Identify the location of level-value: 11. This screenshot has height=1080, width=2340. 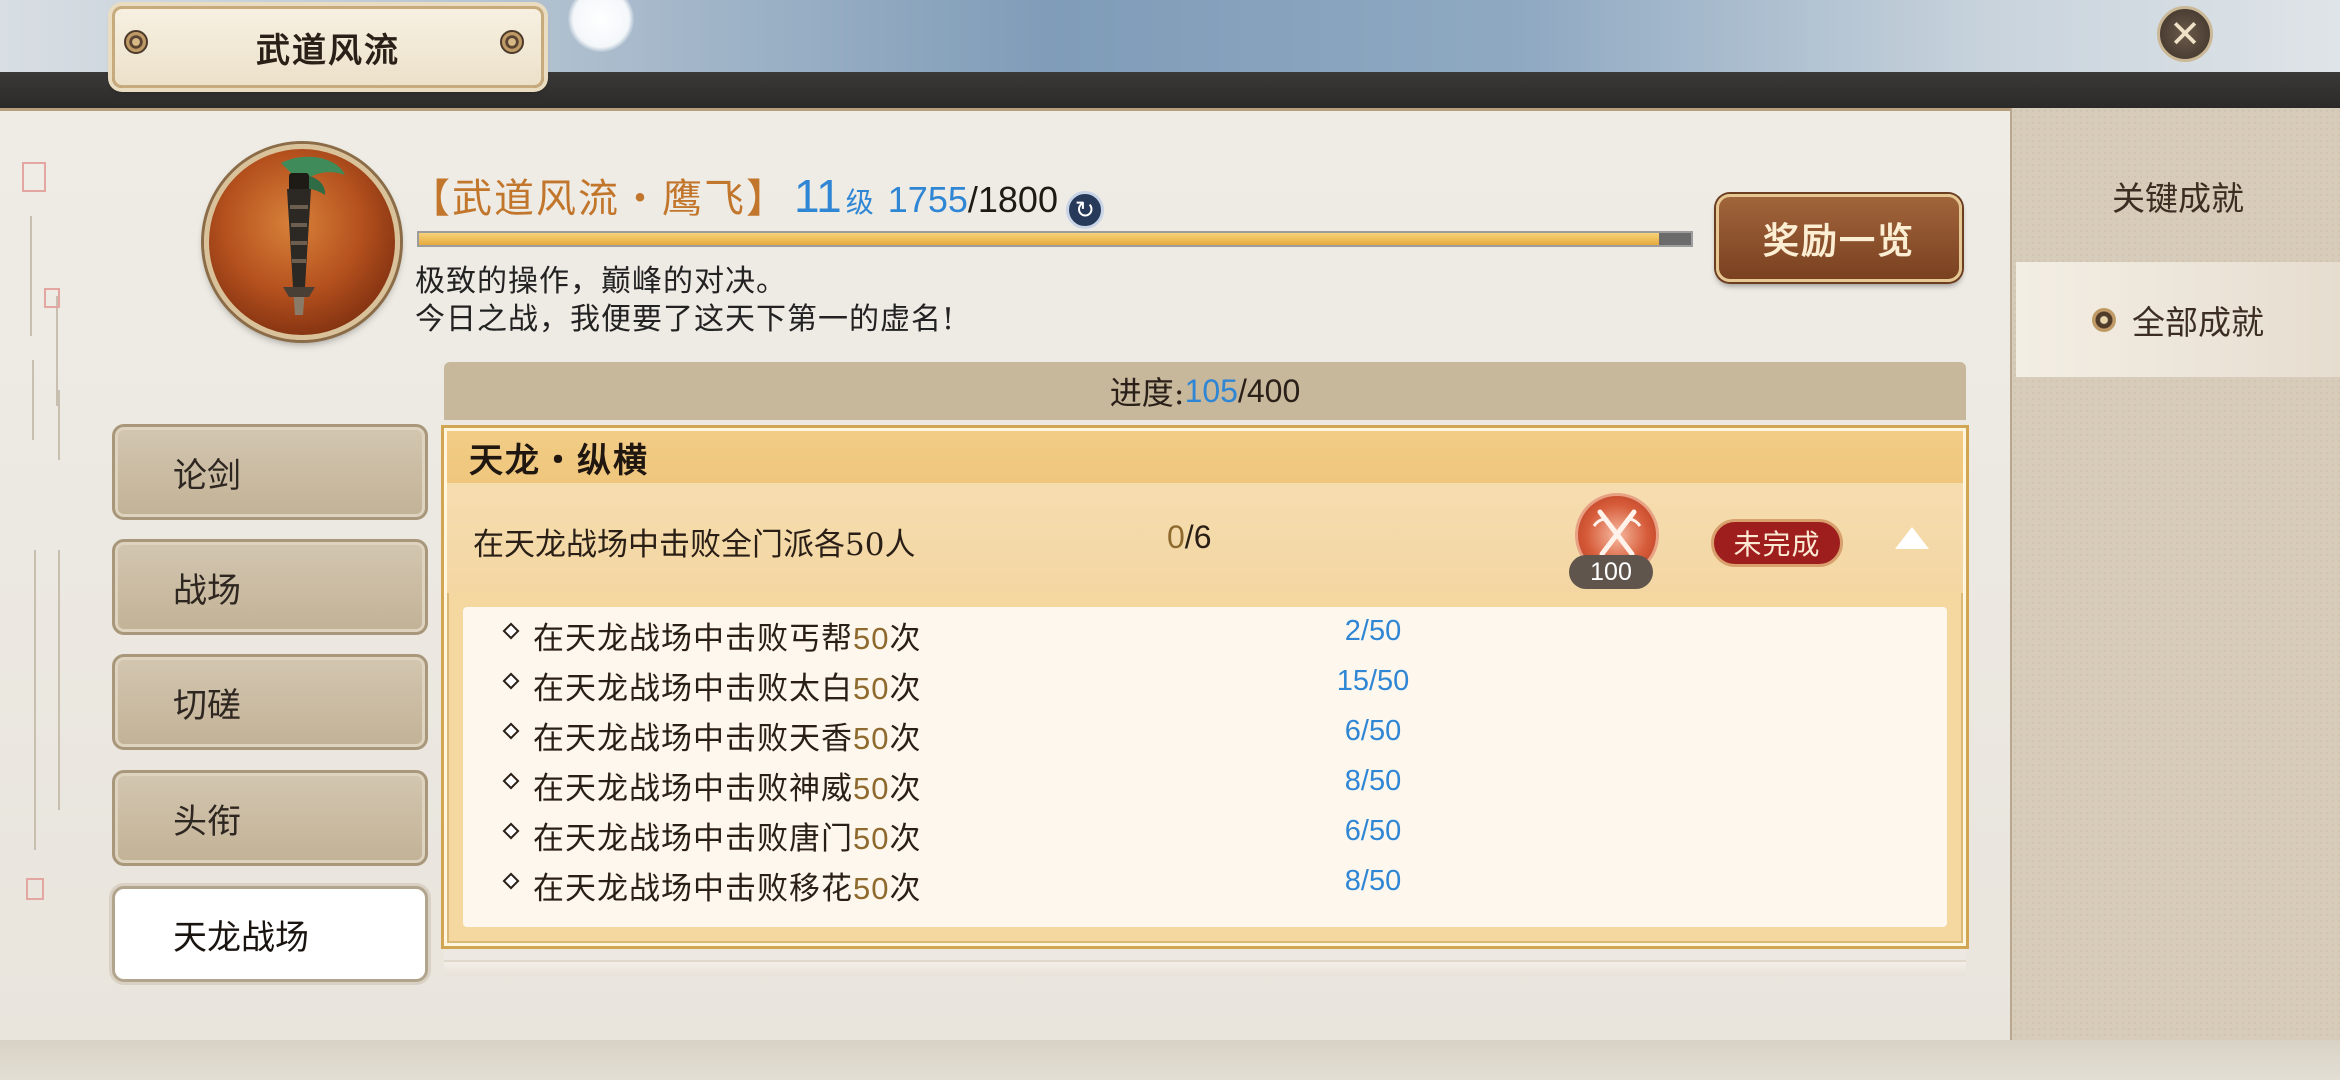
(818, 196).